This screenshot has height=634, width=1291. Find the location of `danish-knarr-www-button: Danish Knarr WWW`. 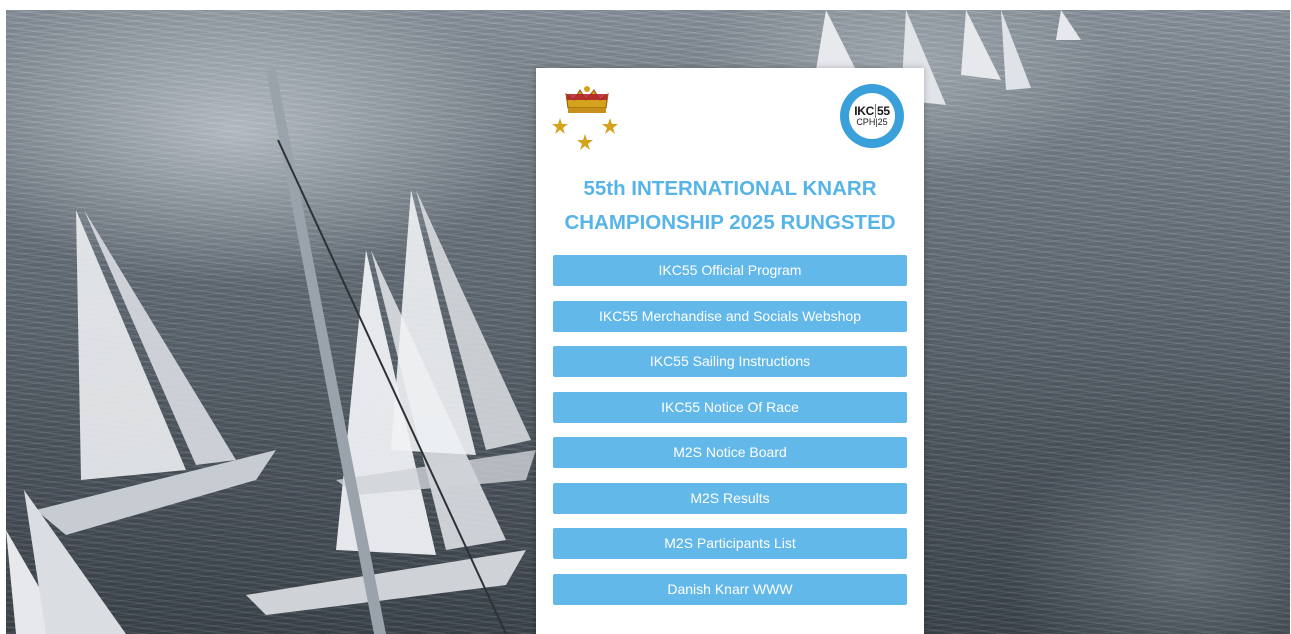

danish-knarr-www-button: Danish Knarr WWW is located at coordinates (730, 589).